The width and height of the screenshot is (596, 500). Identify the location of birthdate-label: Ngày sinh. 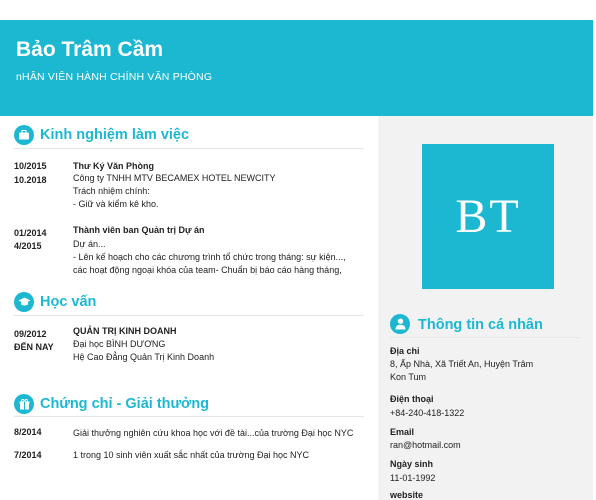
(412, 464).